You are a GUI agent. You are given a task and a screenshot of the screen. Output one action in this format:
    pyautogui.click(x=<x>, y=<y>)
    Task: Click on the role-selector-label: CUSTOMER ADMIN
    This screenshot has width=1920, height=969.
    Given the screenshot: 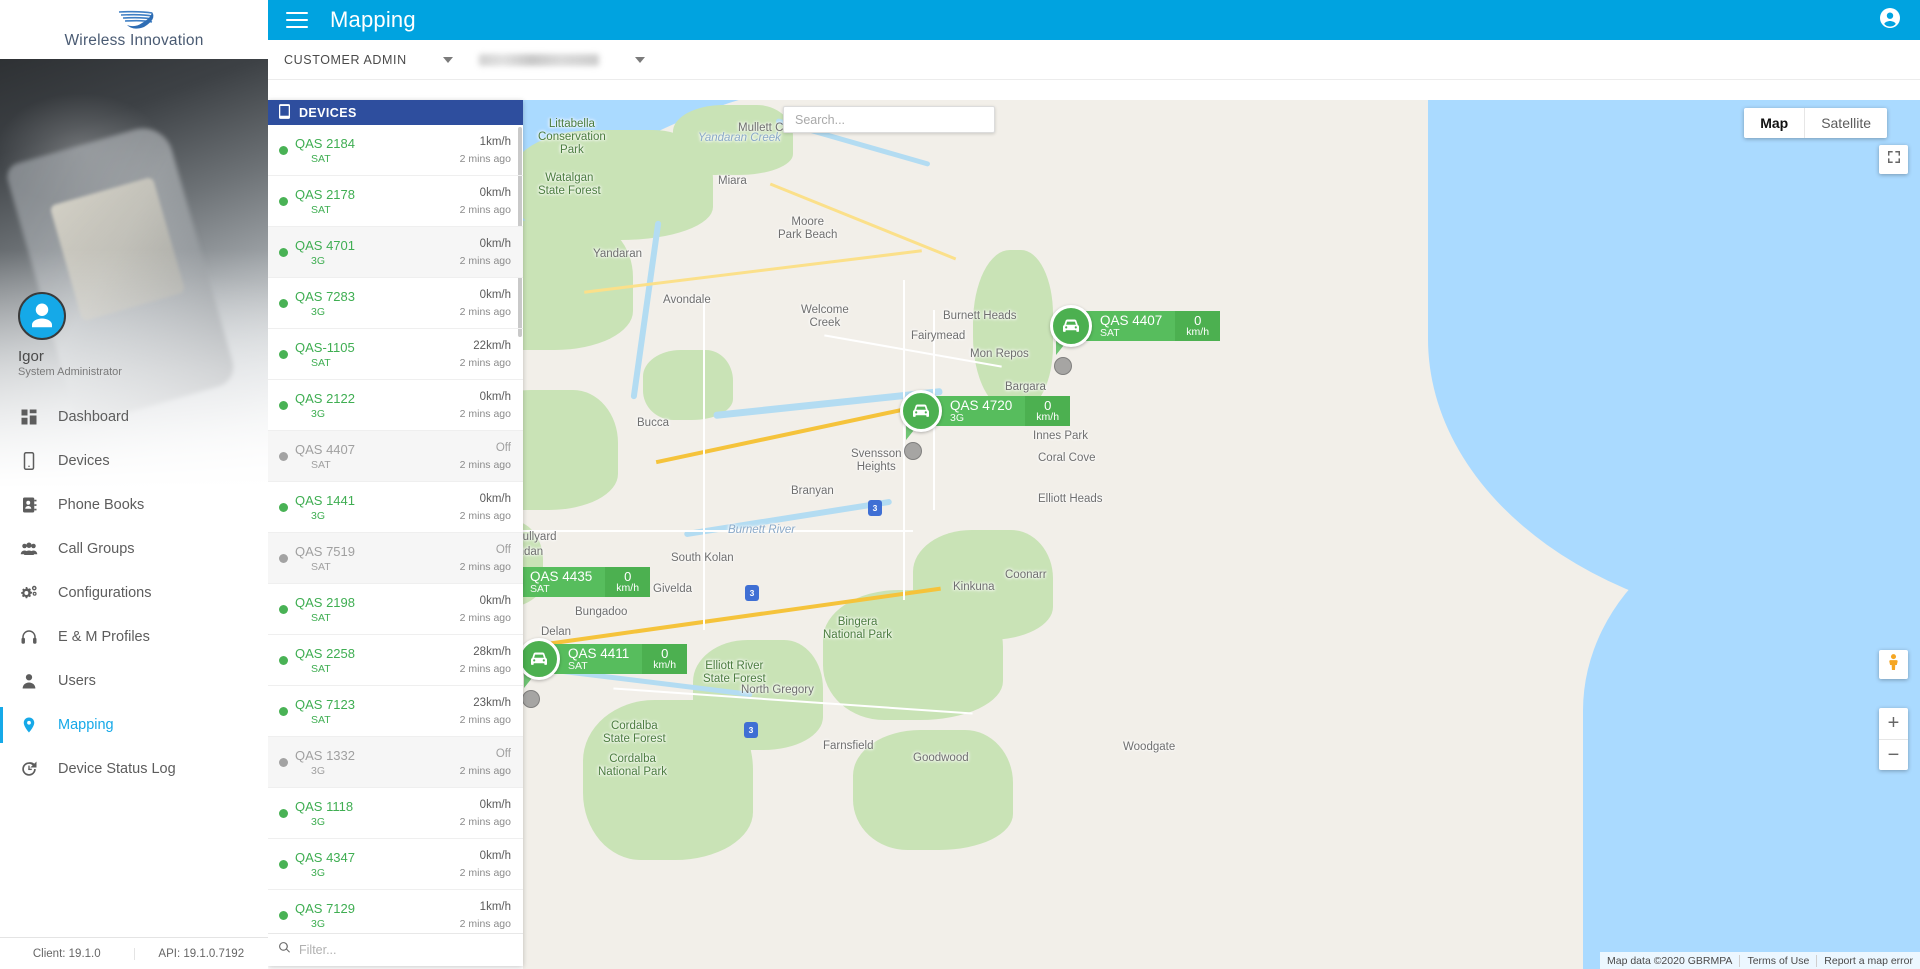 What is the action you would take?
    pyautogui.click(x=345, y=59)
    